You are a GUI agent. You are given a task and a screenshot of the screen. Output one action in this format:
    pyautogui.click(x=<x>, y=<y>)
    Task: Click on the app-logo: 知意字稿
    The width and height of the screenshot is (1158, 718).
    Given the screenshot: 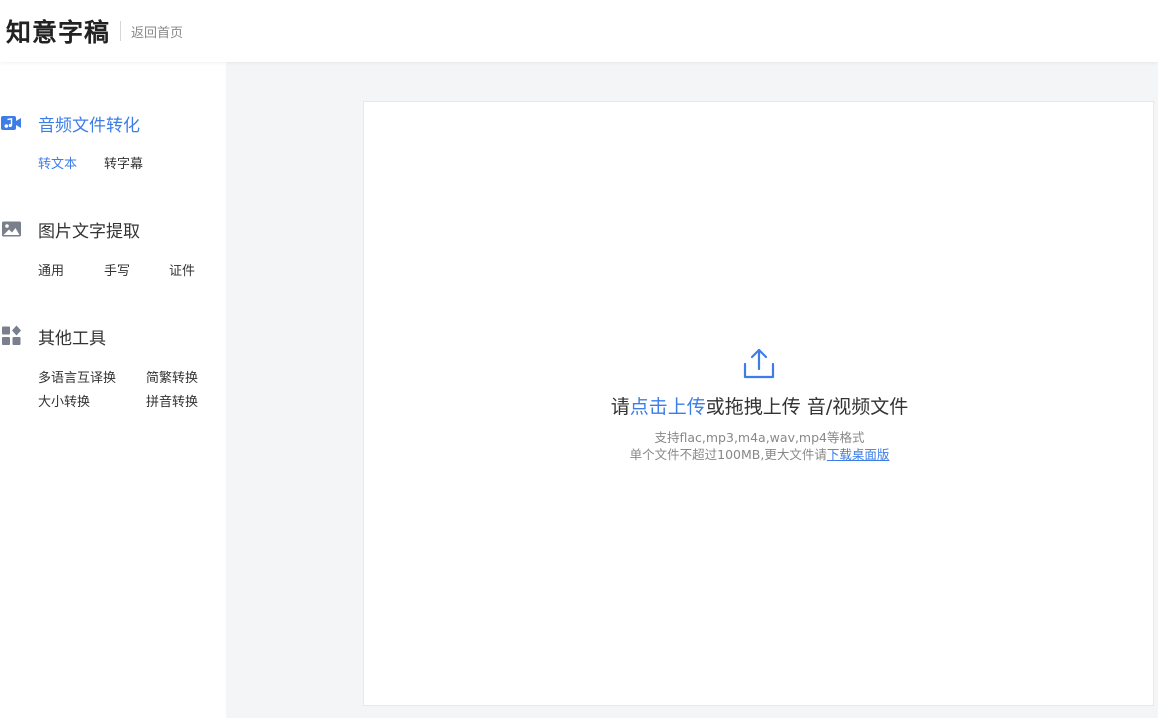 What is the action you would take?
    pyautogui.click(x=58, y=31)
    